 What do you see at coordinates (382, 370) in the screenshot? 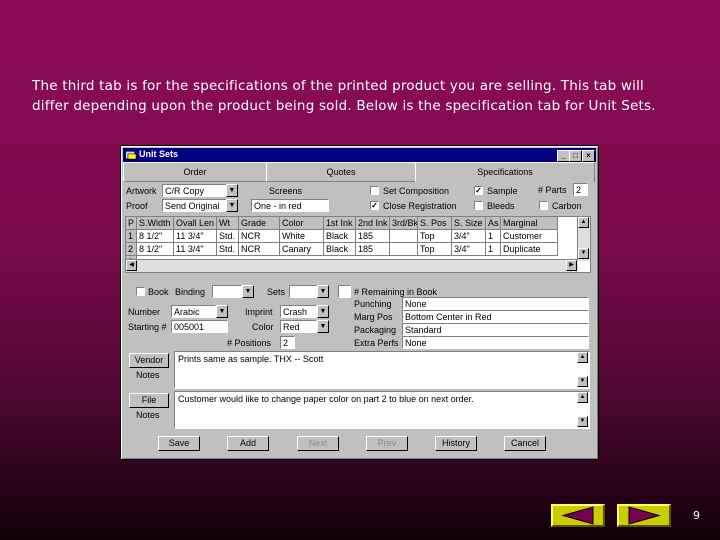
I see `vendor-notes-textarea: Prints same as sample. THX -- Scott` at bounding box center [382, 370].